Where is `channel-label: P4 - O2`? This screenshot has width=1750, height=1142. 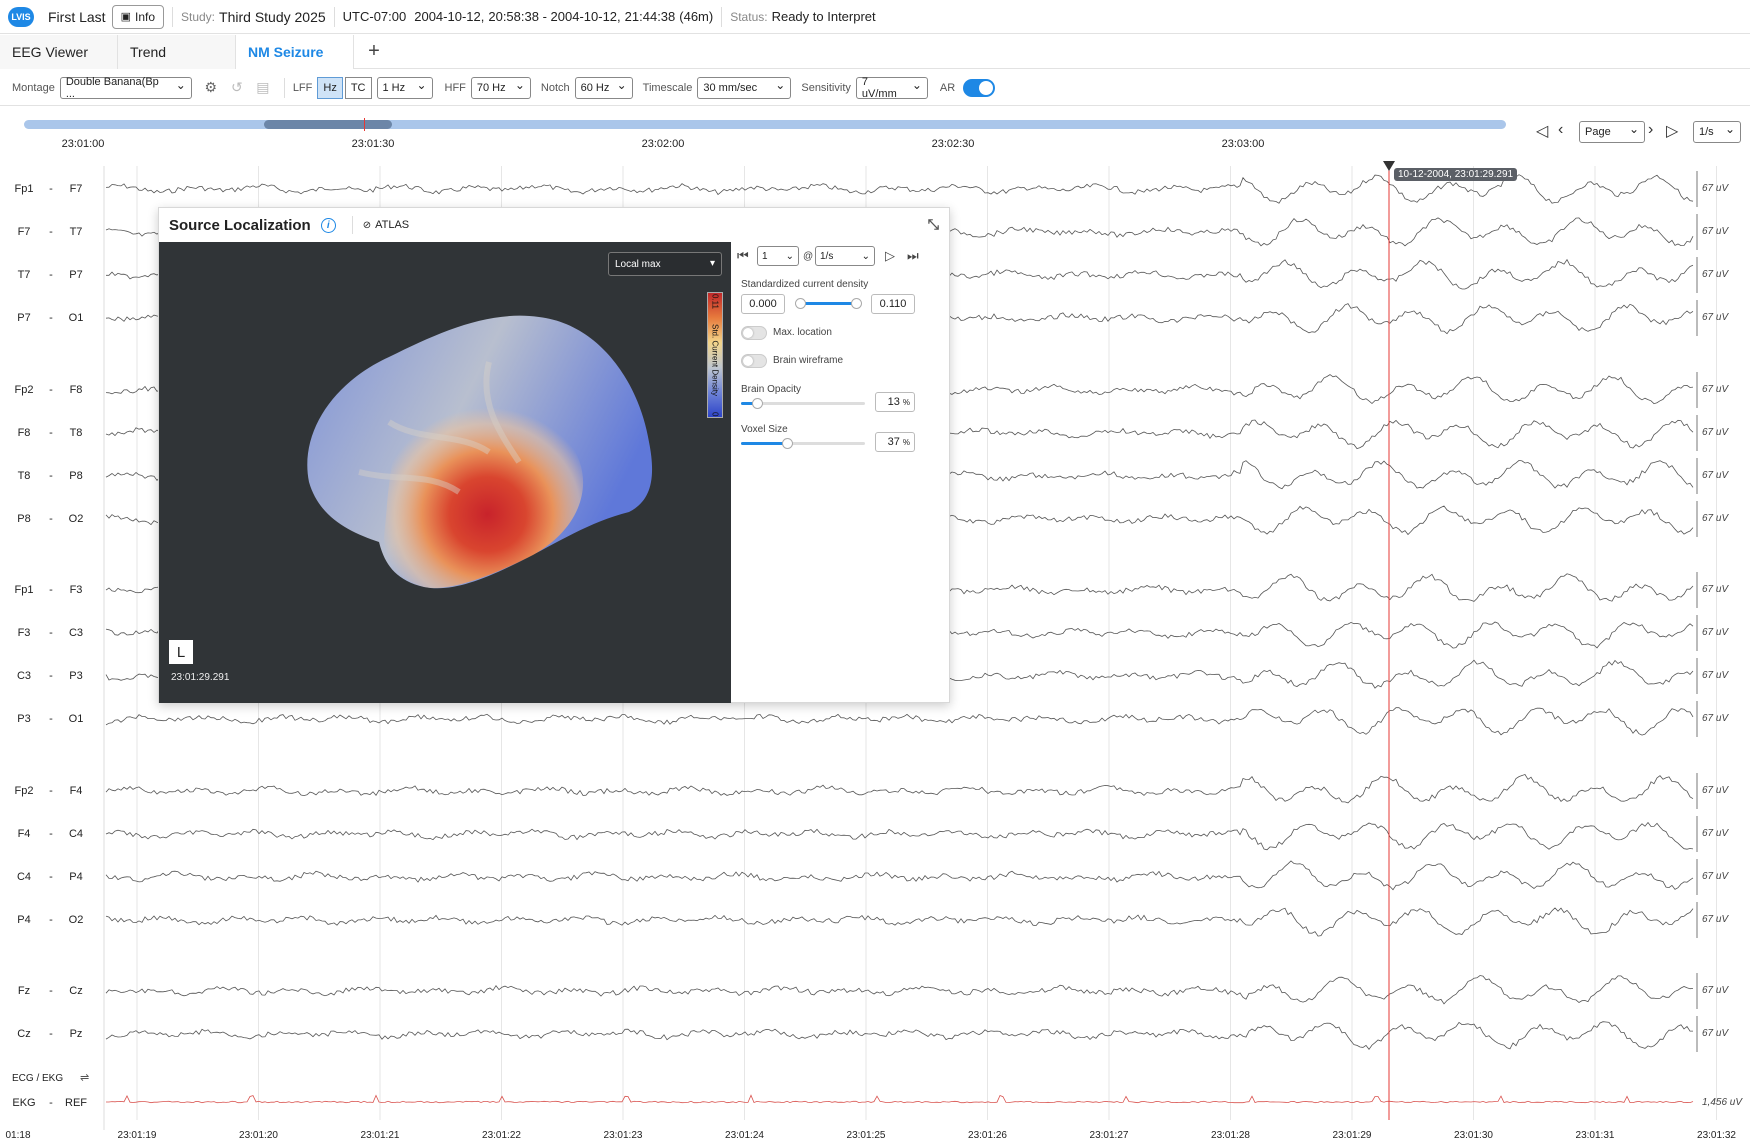 channel-label: P4 - O2 is located at coordinates (50, 920).